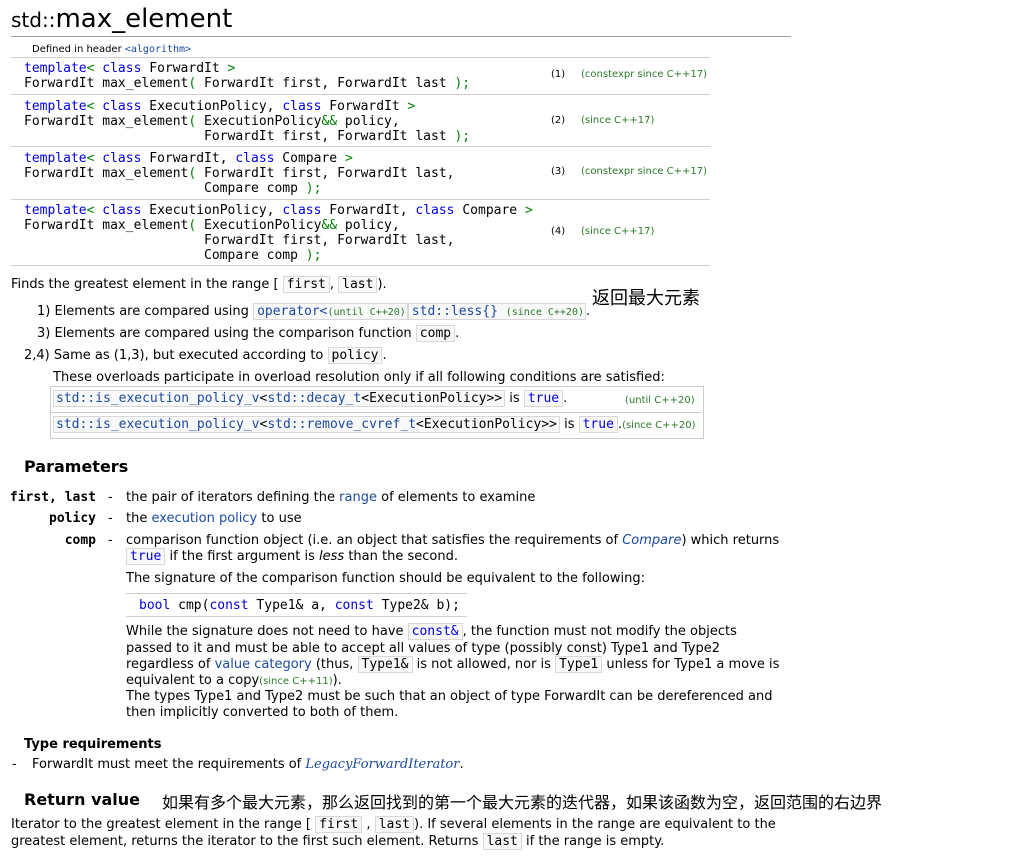 Image resolution: width=1024 pixels, height=860 pixels. Describe the element at coordinates (660, 400) in the screenshot. I see `condition-1-version: (until C++20)` at that location.